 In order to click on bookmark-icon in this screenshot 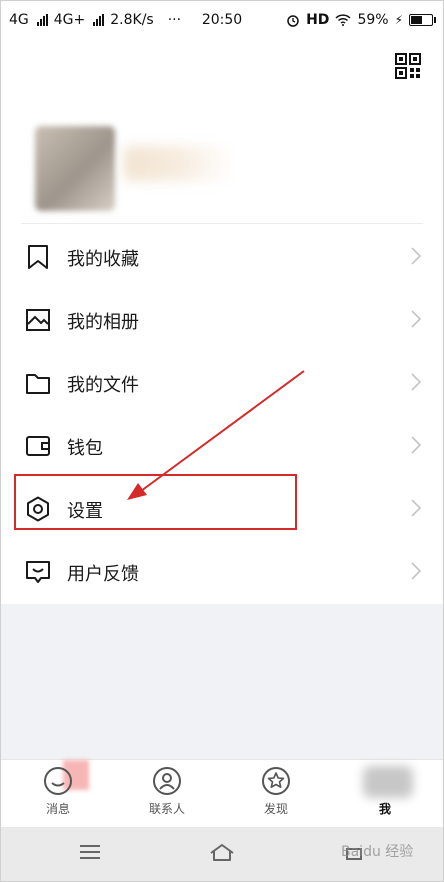, I will do `click(38, 257)`.